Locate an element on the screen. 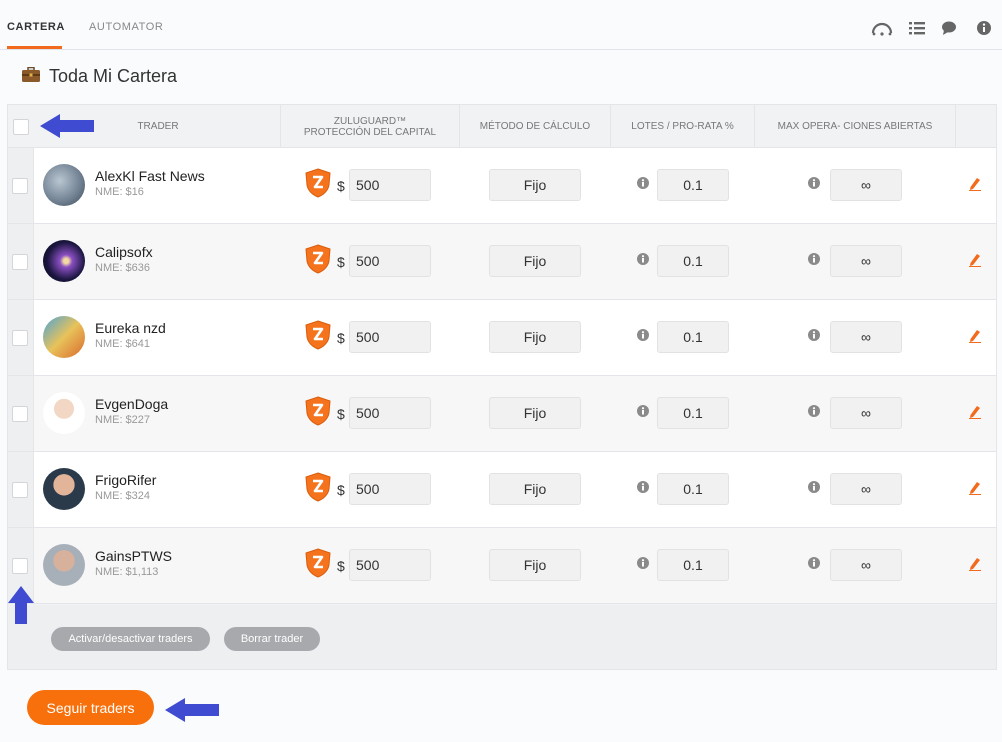  table-row: EvgenDoga NME: $227 $500 Fijo 0.1 ∞ is located at coordinates (502, 414).